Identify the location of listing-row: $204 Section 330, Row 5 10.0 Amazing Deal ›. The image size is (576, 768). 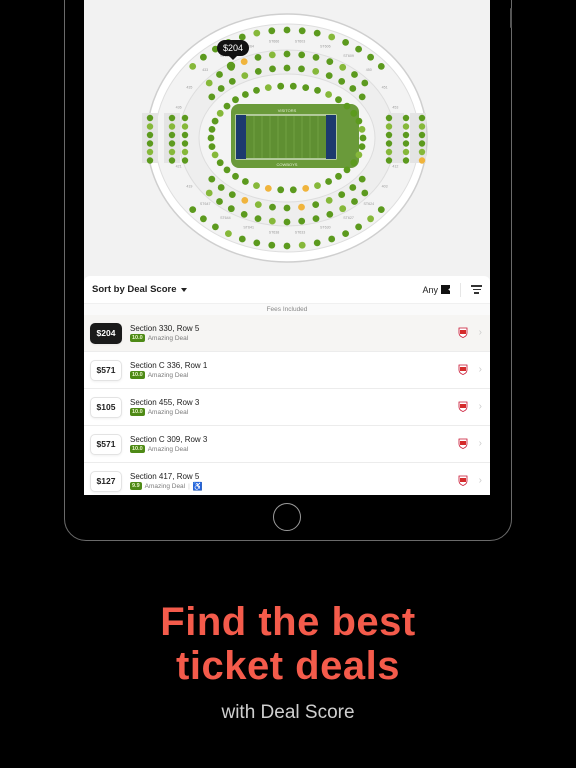
(287, 333).